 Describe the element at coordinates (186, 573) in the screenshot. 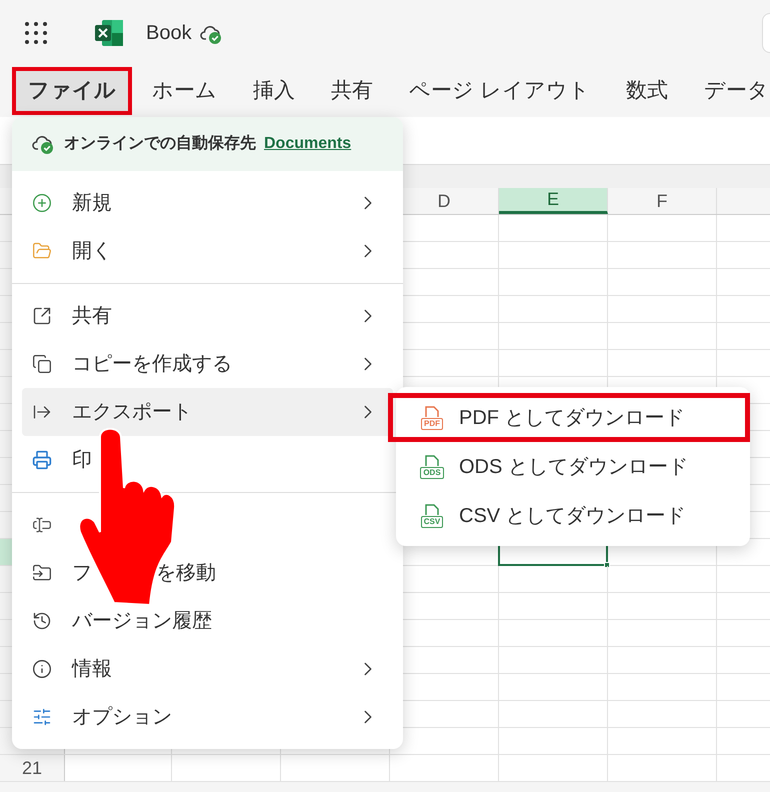

I see `menu-item-text: を移動` at that location.